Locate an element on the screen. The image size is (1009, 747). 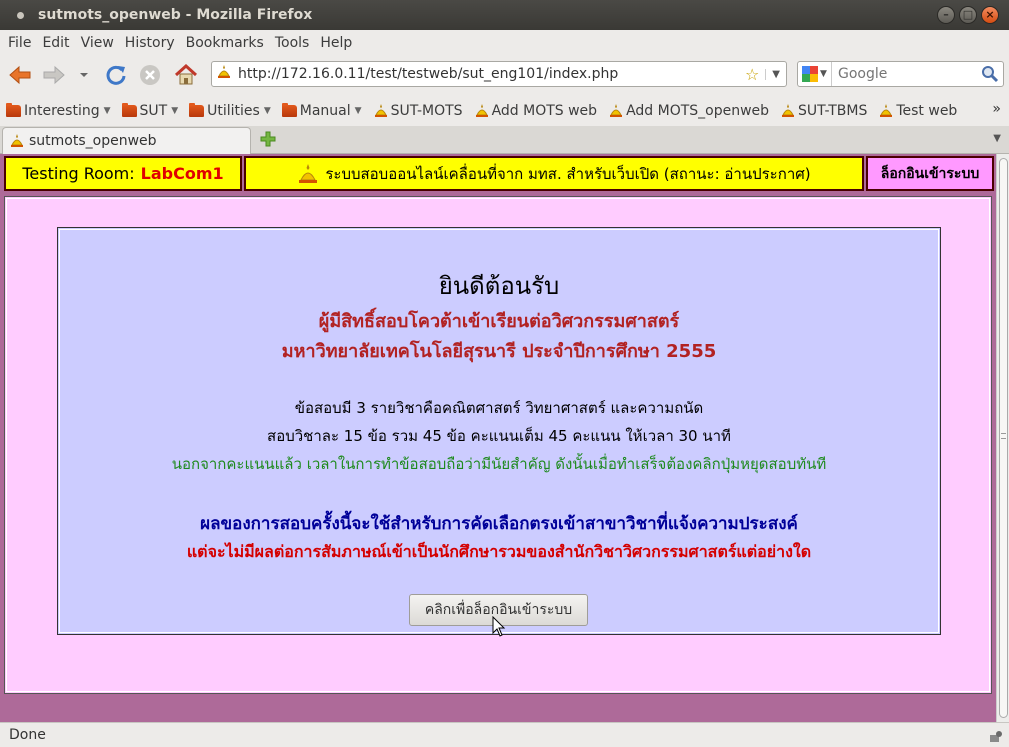
home-icon is located at coordinates (186, 74).